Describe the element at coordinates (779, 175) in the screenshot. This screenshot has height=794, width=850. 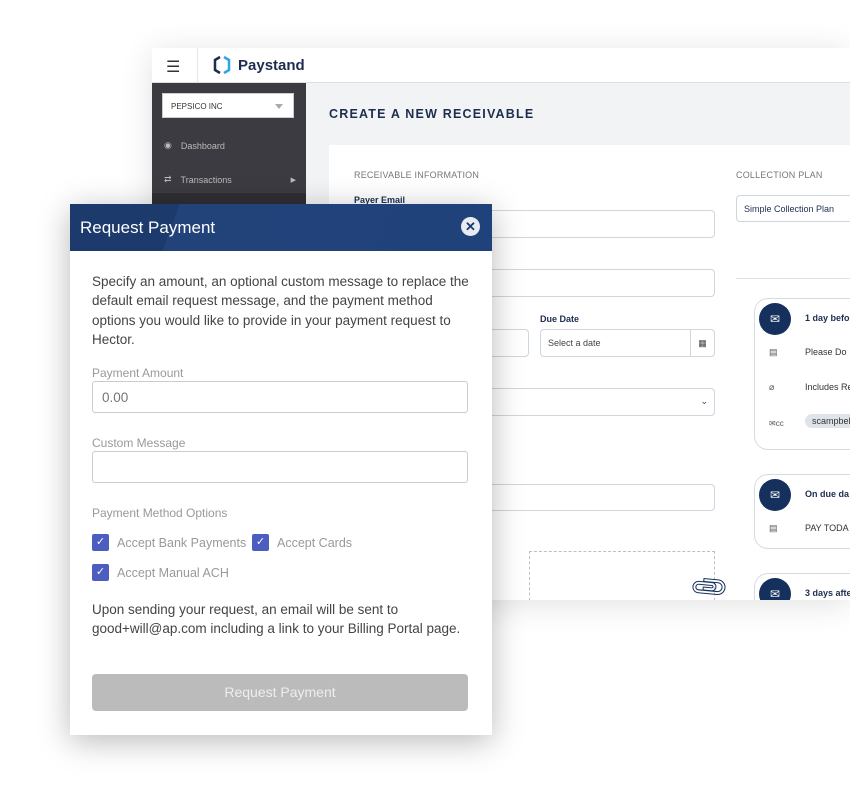
I see `section-collection-plan: COLLECTION PLAN` at that location.